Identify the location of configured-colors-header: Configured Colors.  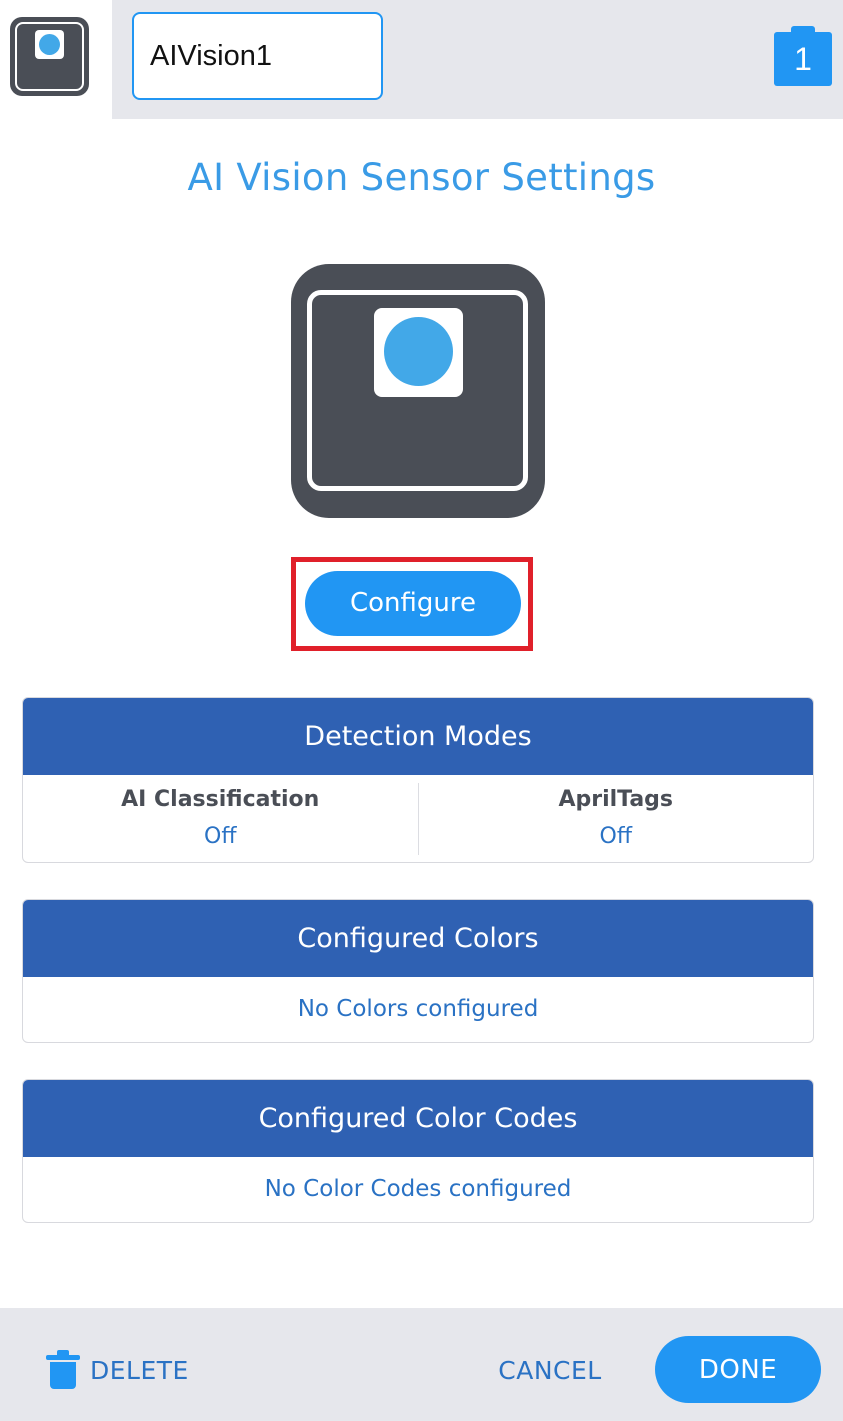
(418, 938).